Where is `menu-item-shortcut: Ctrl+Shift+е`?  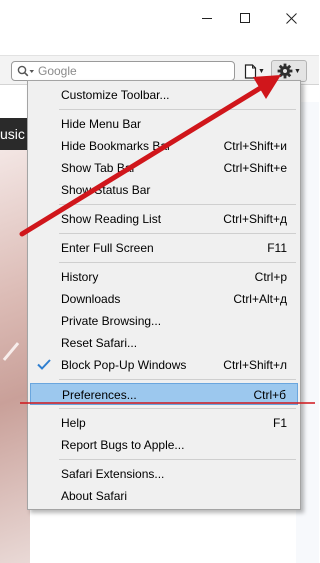 menu-item-shortcut: Ctrl+Shift+е is located at coordinates (255, 168).